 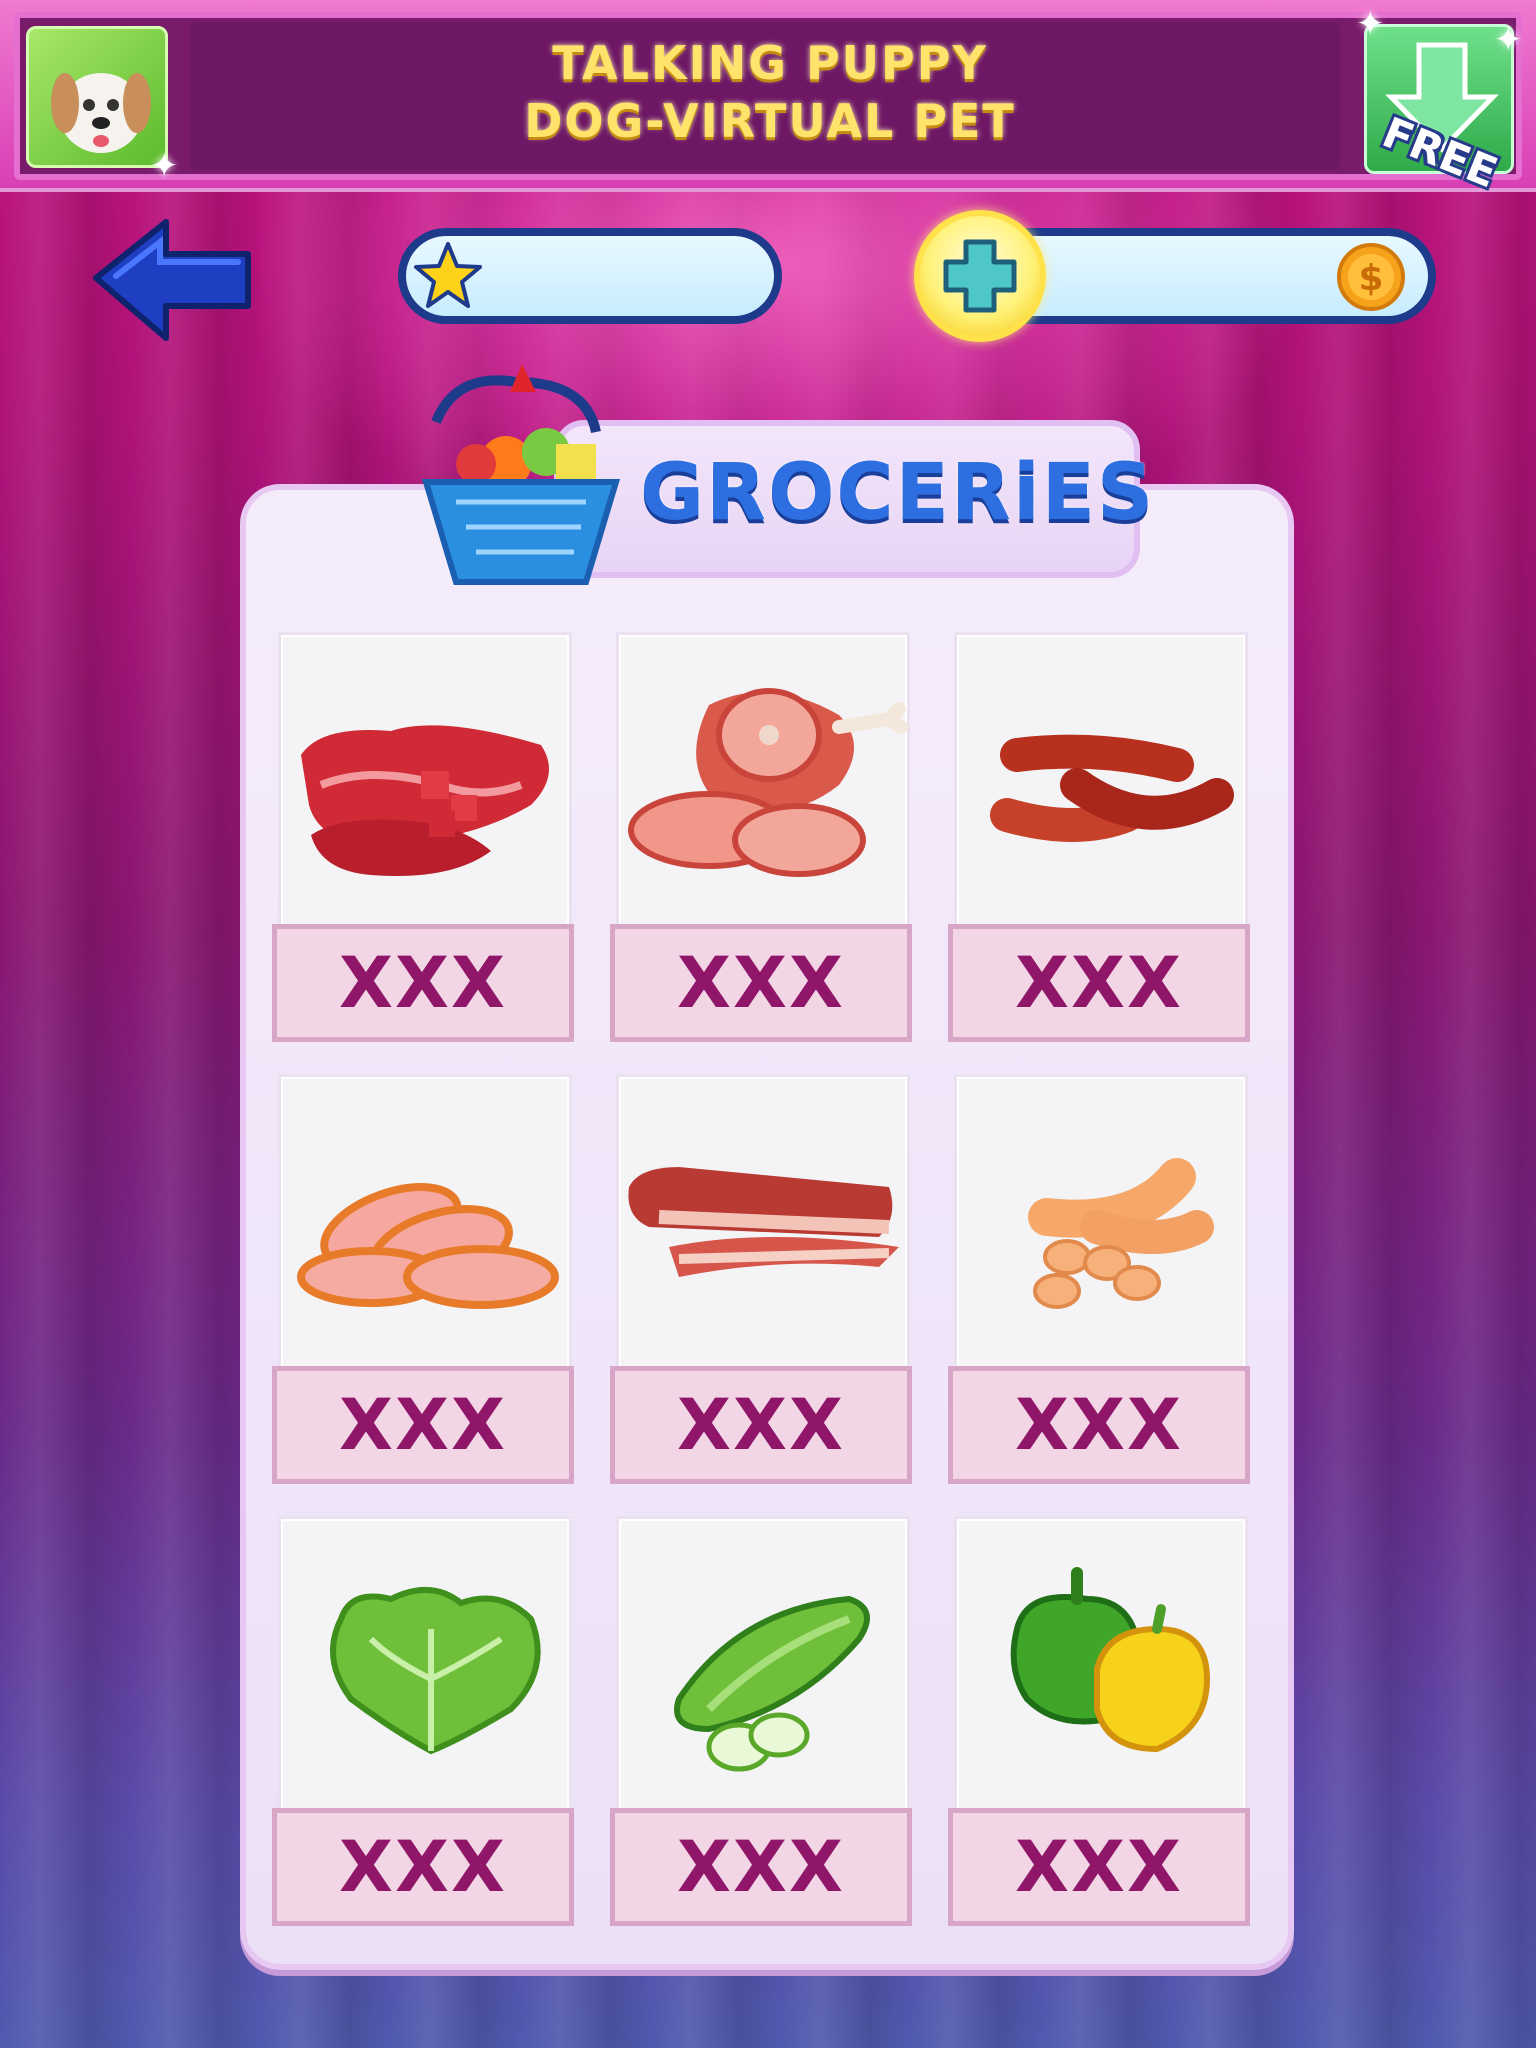 I want to click on shop-item-ham: XXX, so click(x=761, y=837).